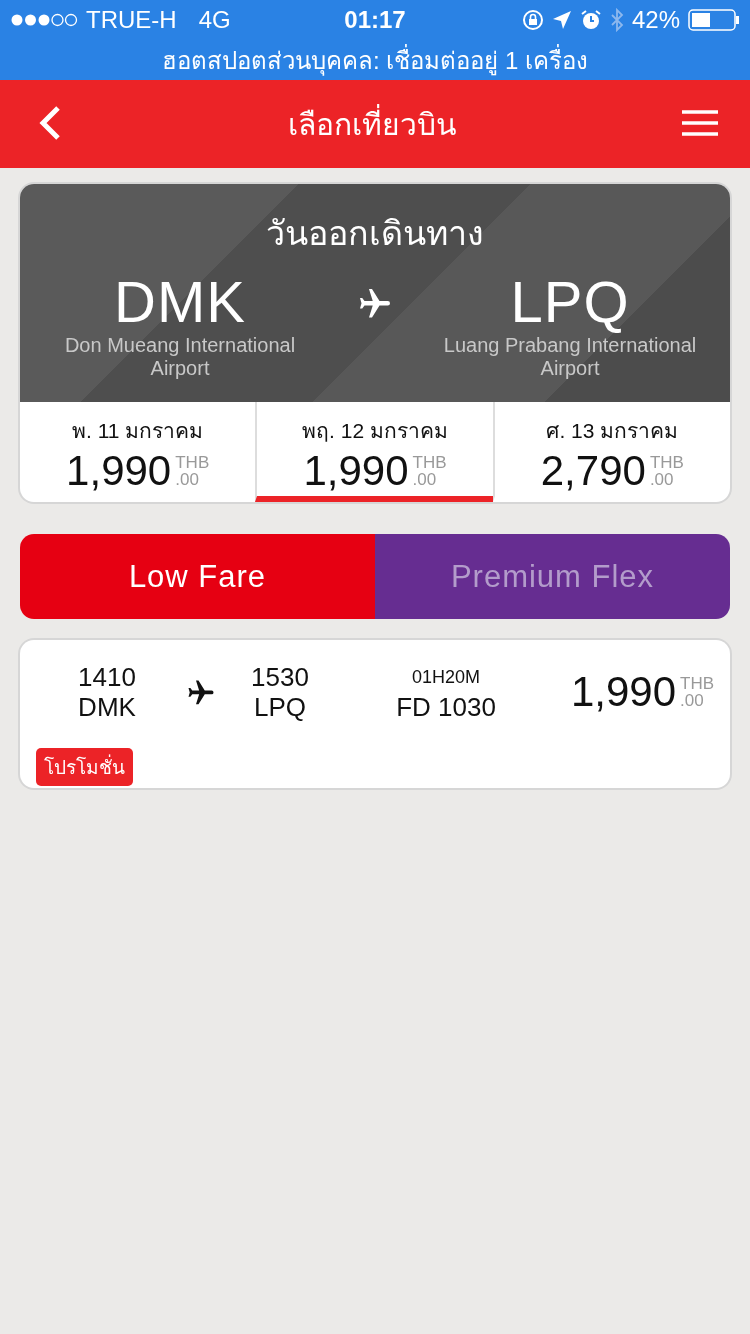 This screenshot has height=1334, width=750. What do you see at coordinates (44, 20) in the screenshot?
I see `signal-icon` at bounding box center [44, 20].